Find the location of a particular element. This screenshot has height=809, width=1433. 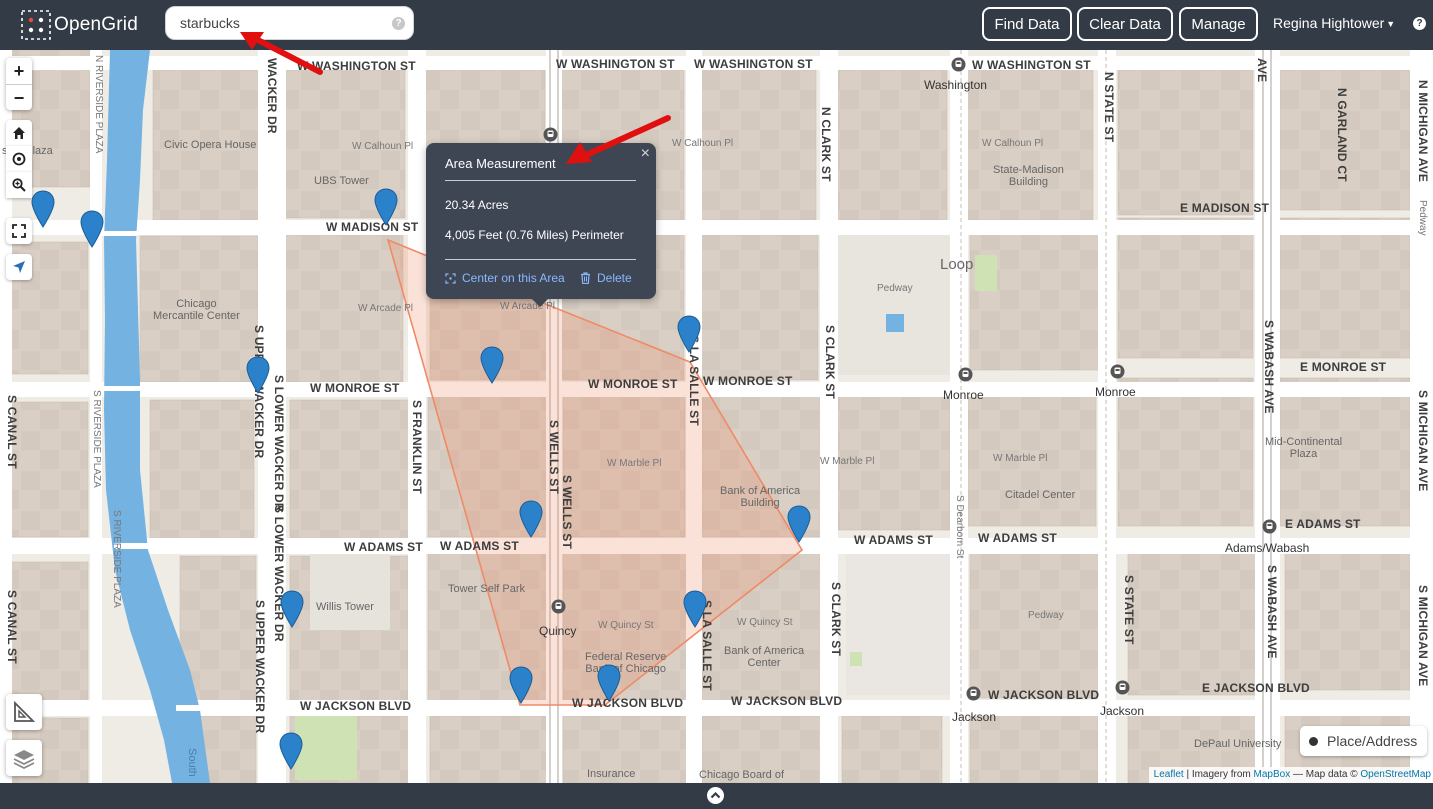

popup-title: Area Measurement is located at coordinates (500, 163).